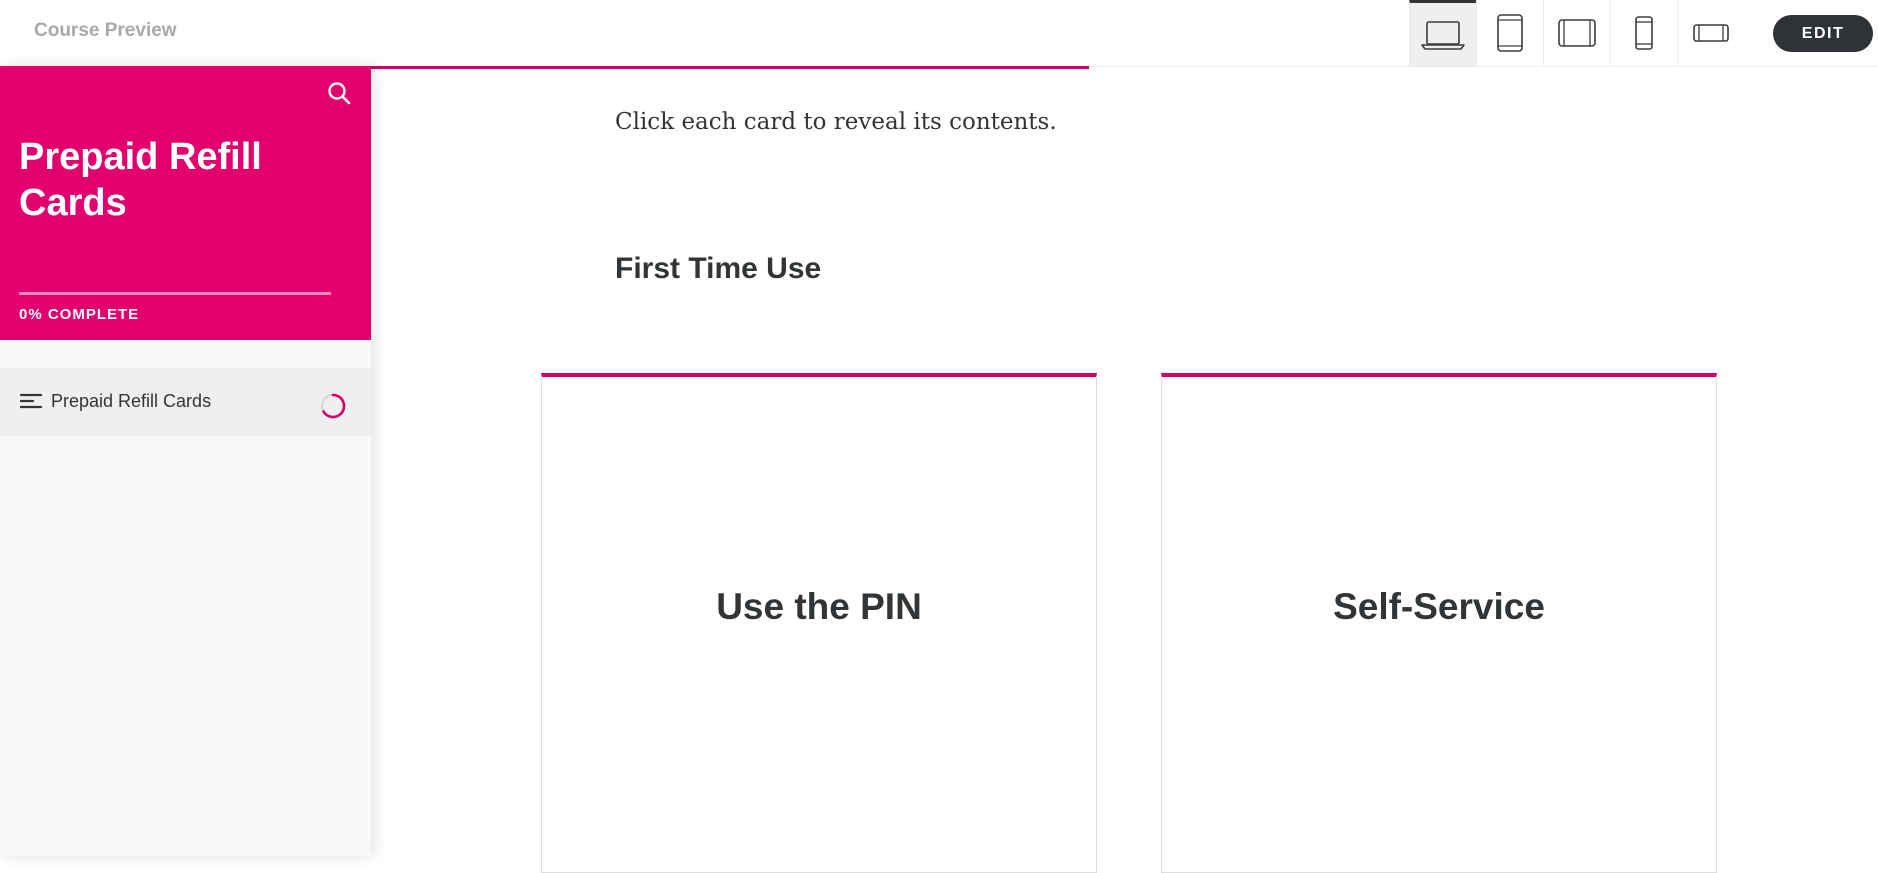  I want to click on device-switcher, so click(1576, 33).